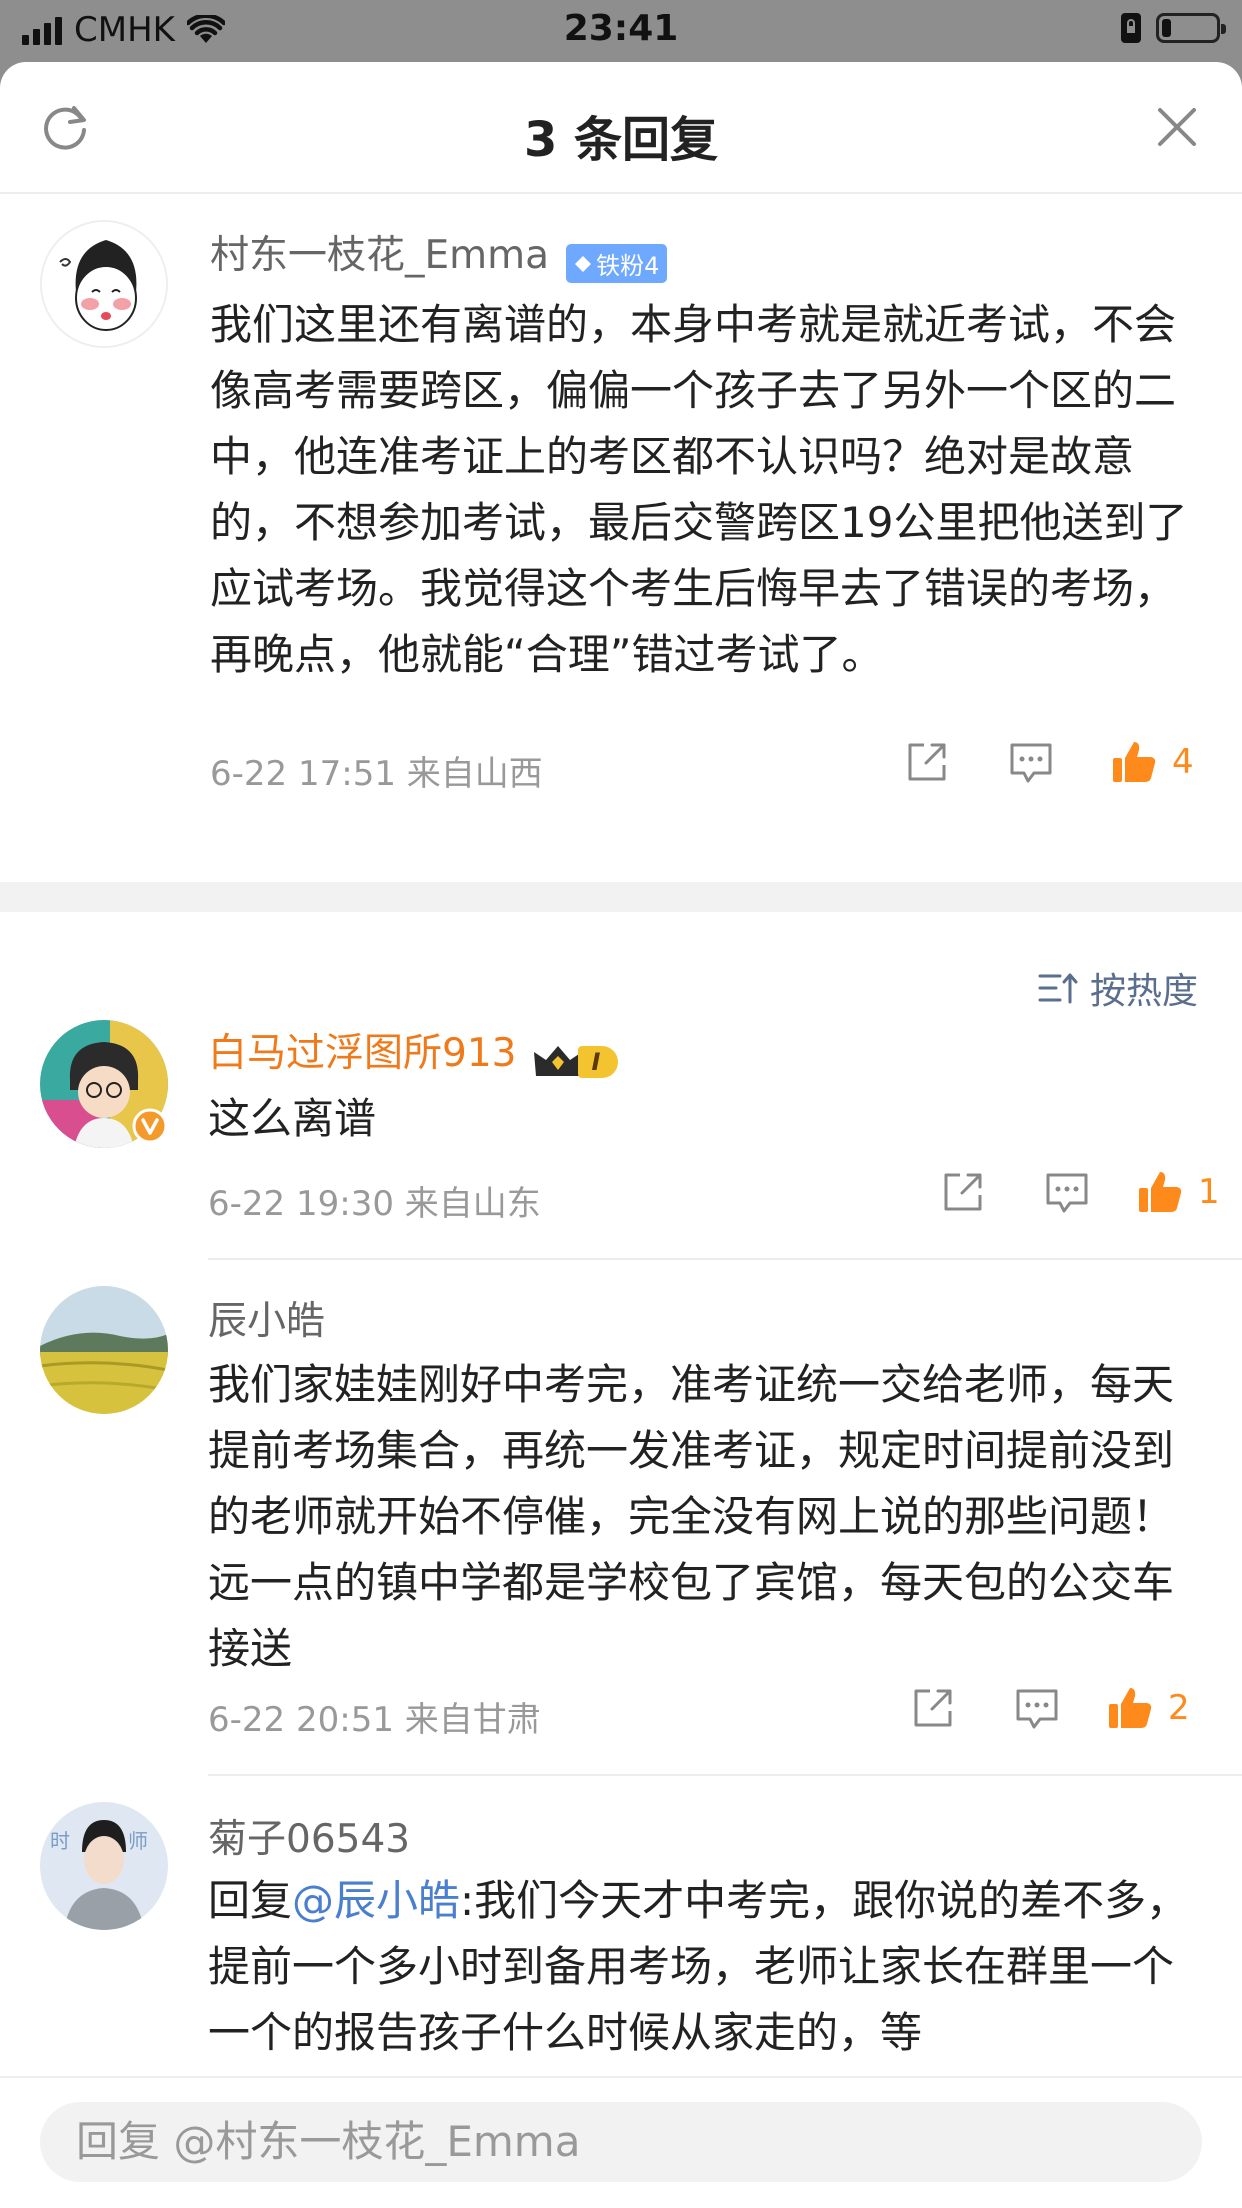  What do you see at coordinates (621, 140) in the screenshot?
I see `sheet-title: 3 条回复` at bounding box center [621, 140].